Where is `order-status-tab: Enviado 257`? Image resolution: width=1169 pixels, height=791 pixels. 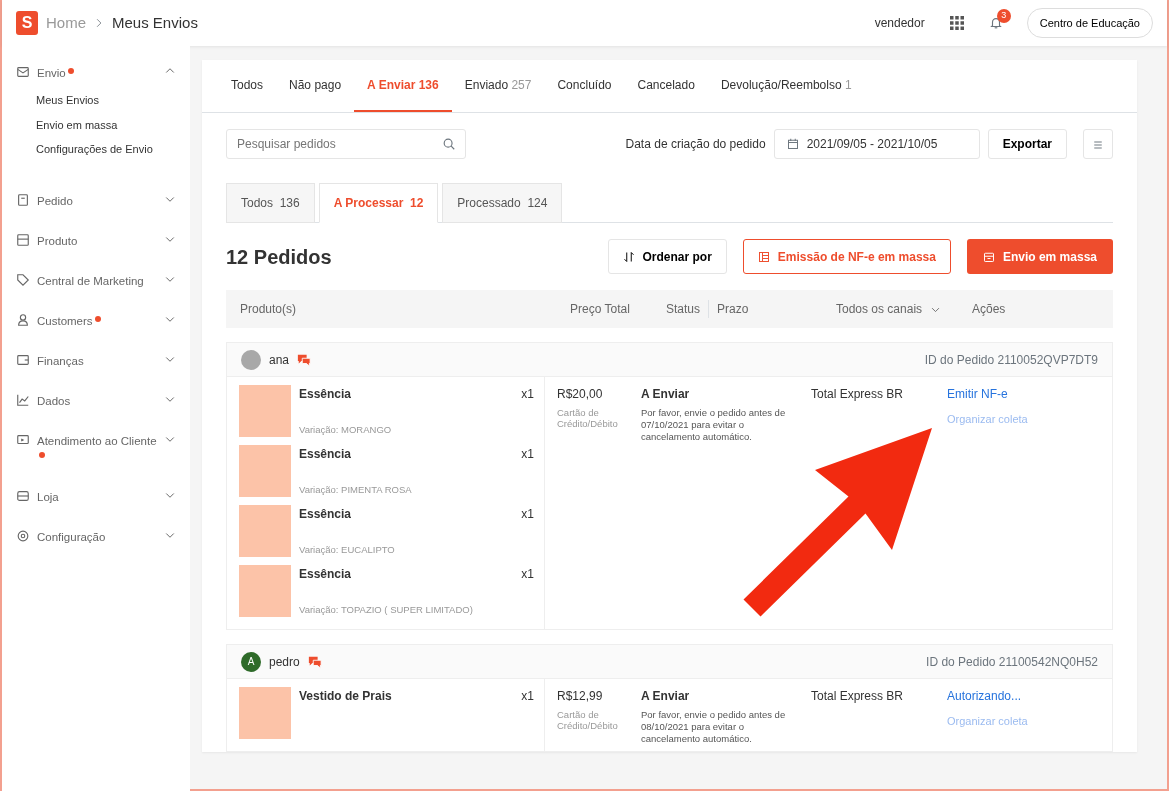 order-status-tab: Enviado 257 is located at coordinates (498, 86).